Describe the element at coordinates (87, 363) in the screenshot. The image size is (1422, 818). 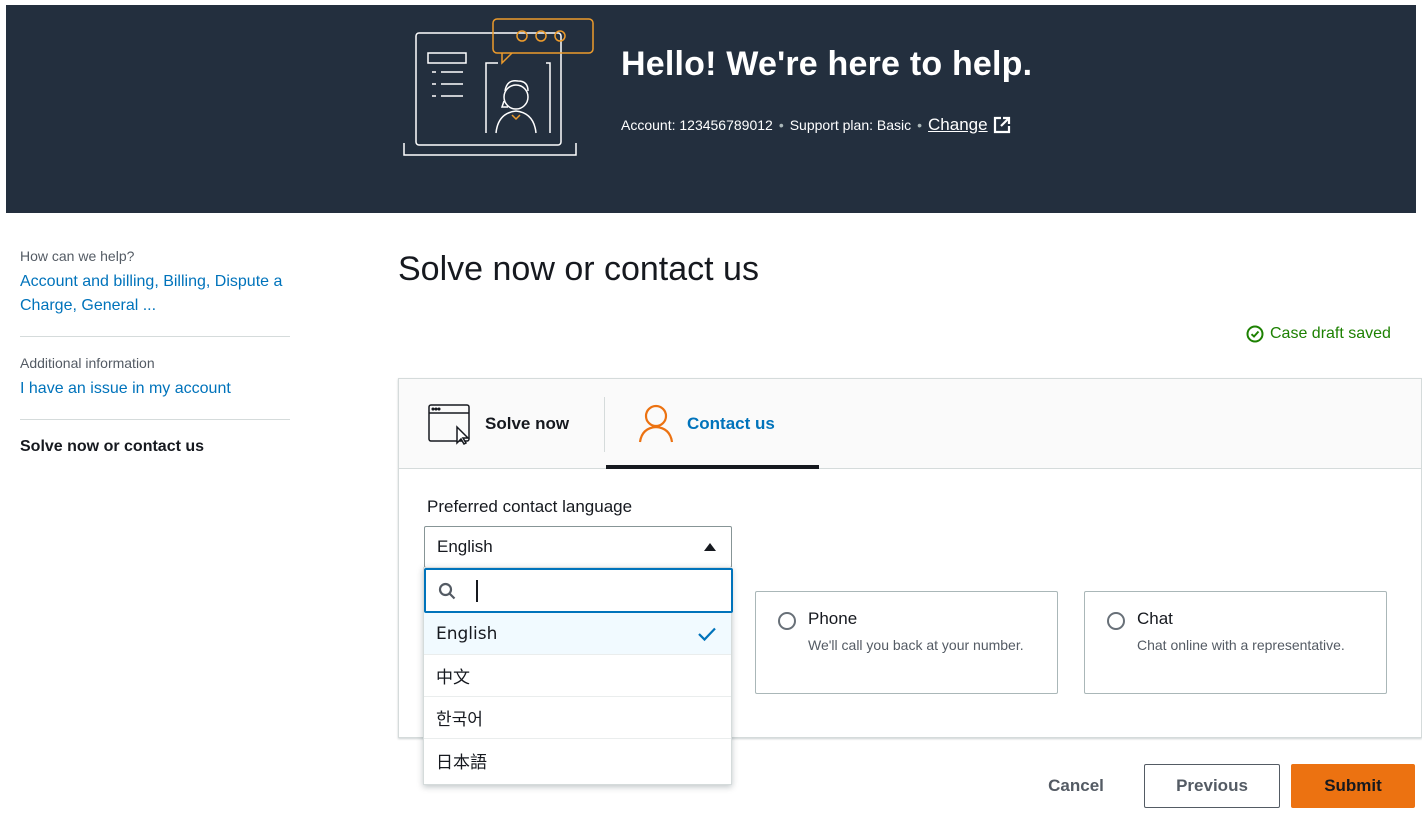
I see `sidebar-heading-additional: Additional information` at that location.